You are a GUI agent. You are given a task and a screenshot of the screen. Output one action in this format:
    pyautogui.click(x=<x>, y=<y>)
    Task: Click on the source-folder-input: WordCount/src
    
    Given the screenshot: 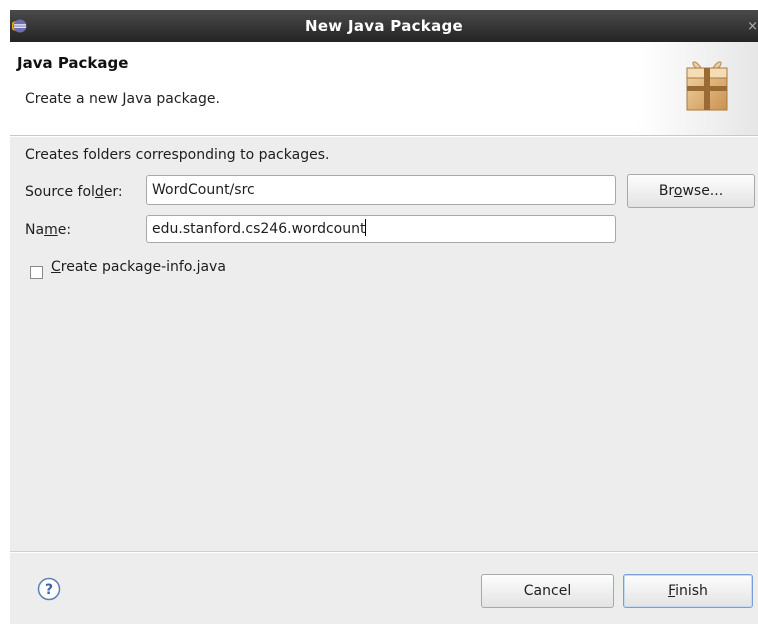 What is the action you would take?
    pyautogui.click(x=381, y=190)
    